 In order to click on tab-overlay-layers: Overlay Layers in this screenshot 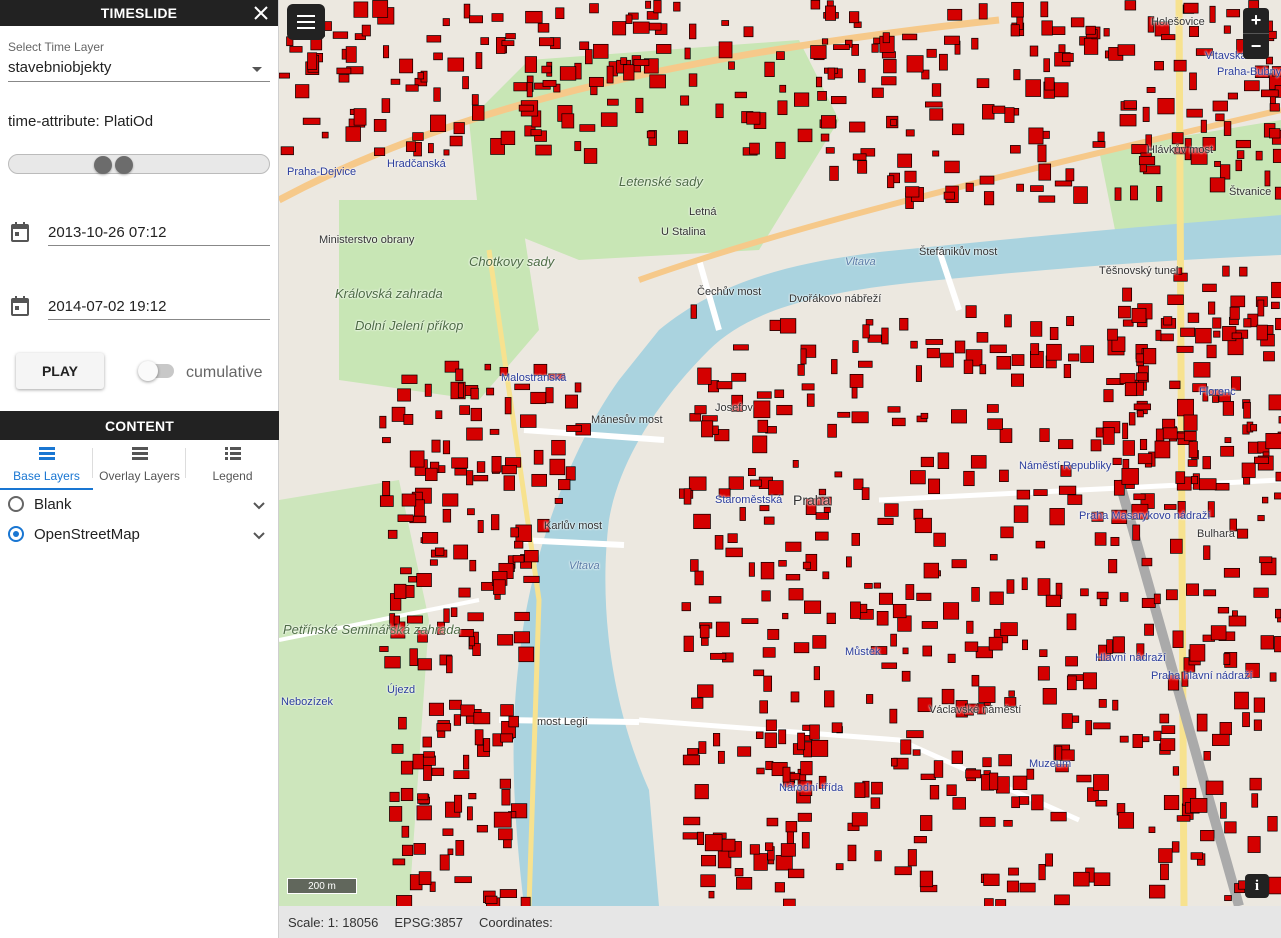, I will do `click(139, 465)`.